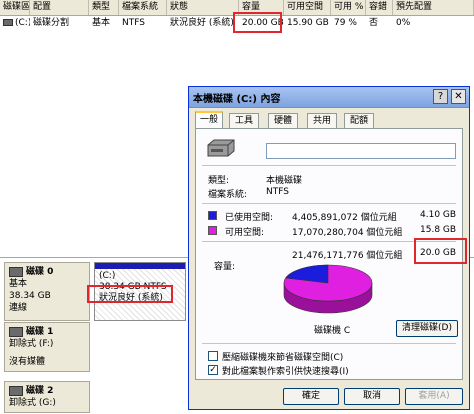  What do you see at coordinates (40, 272) in the screenshot?
I see `disk-name: 磁碟 0` at bounding box center [40, 272].